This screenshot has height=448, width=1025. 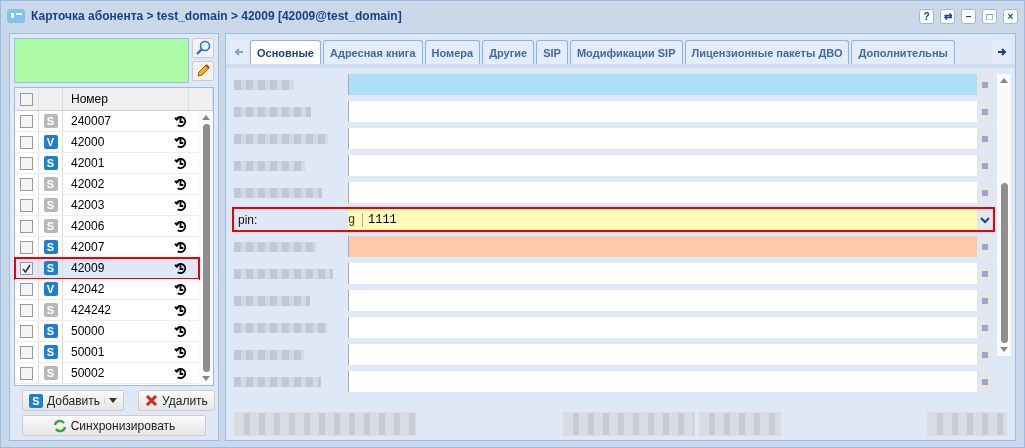 I want to click on tab: Лицензионные пакеты ДВО, so click(x=767, y=52).